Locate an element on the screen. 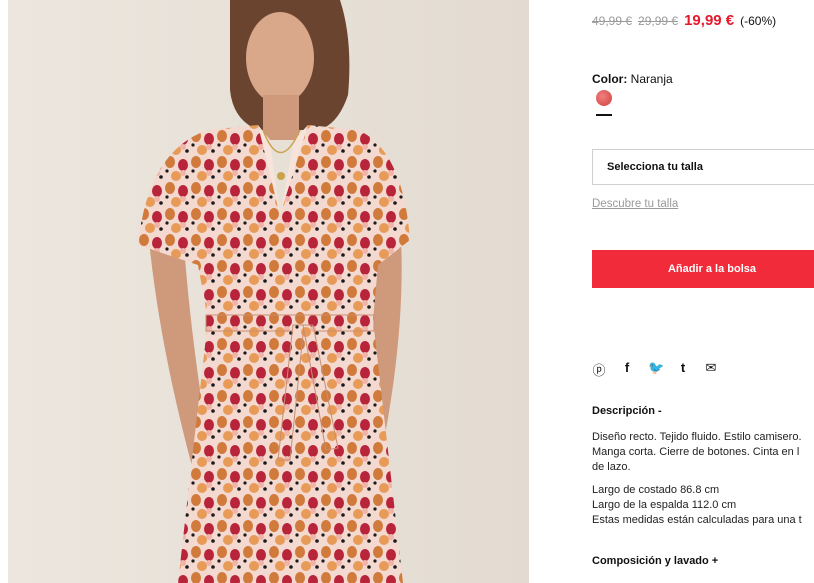 The image size is (814, 583). facebook-icon: f is located at coordinates (627, 369).